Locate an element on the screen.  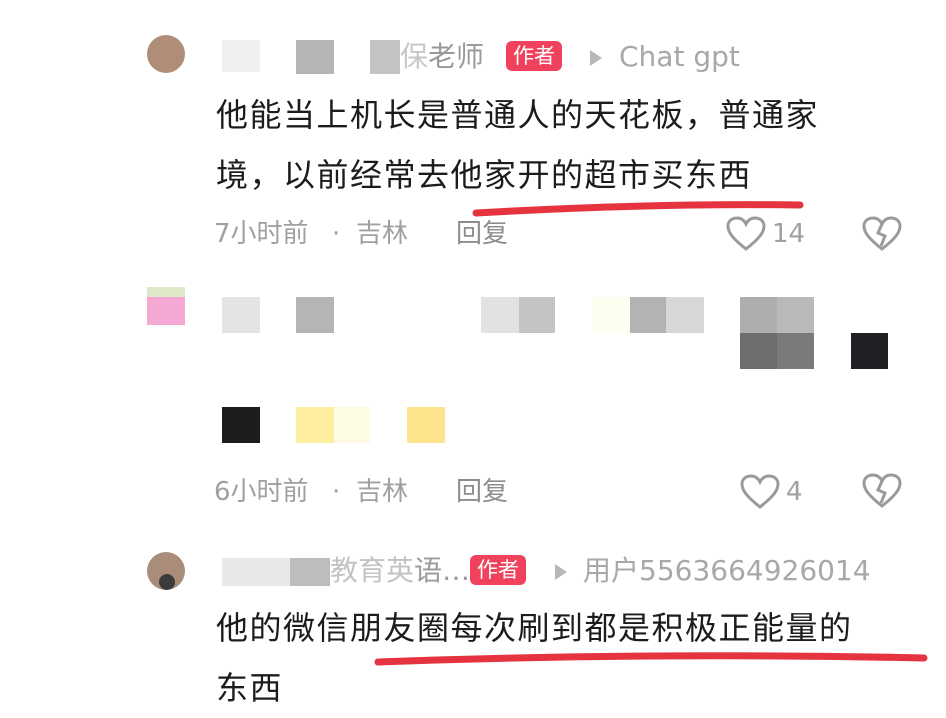
reply-to-user: 用户5563664926014 is located at coordinates (727, 571).